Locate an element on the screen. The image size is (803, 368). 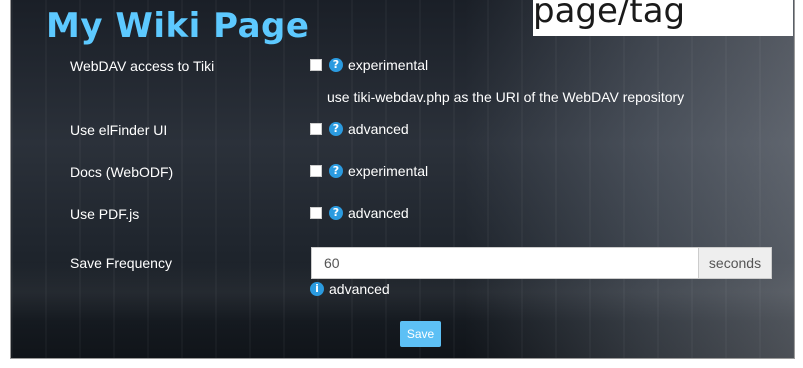
setting-control-webdav: ? experimental is located at coordinates (369, 65).